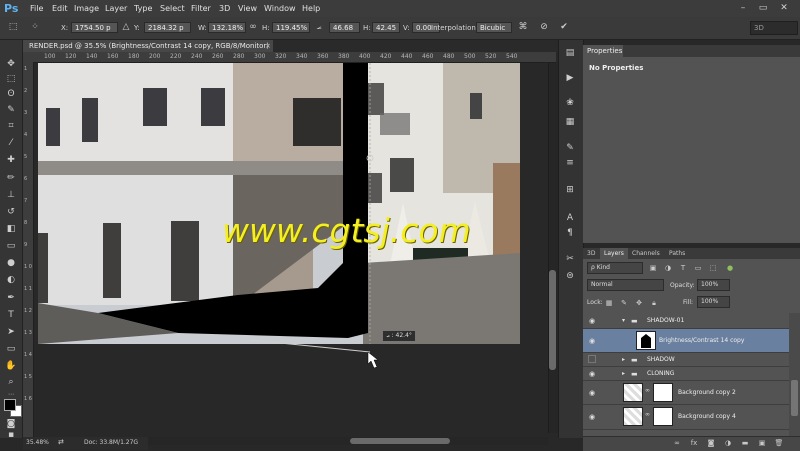 This screenshot has height=451, width=800. I want to click on filter-adjustment-icon: ◑, so click(668, 268).